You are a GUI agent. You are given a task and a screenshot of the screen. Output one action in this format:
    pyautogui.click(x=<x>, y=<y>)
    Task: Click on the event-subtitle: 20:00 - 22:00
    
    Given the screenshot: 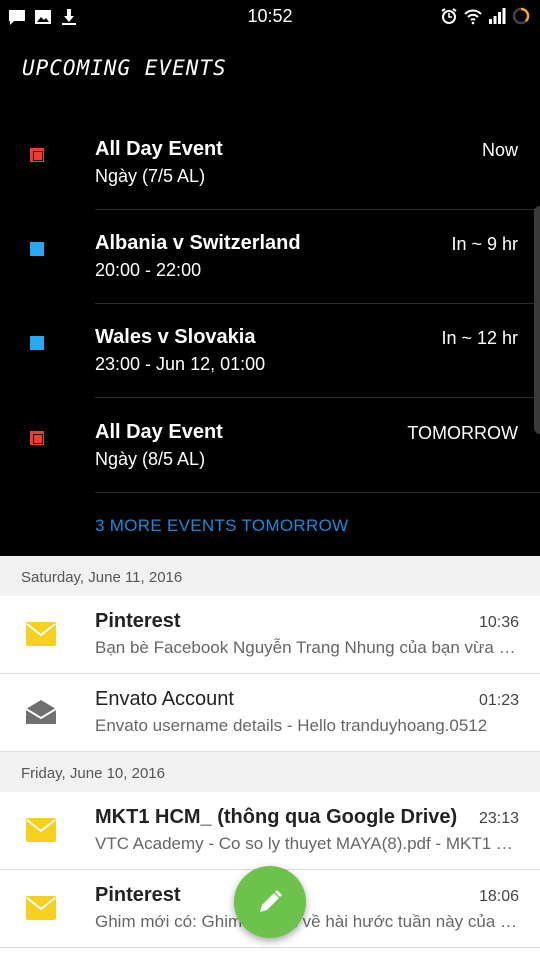 What is the action you would take?
    pyautogui.click(x=148, y=270)
    